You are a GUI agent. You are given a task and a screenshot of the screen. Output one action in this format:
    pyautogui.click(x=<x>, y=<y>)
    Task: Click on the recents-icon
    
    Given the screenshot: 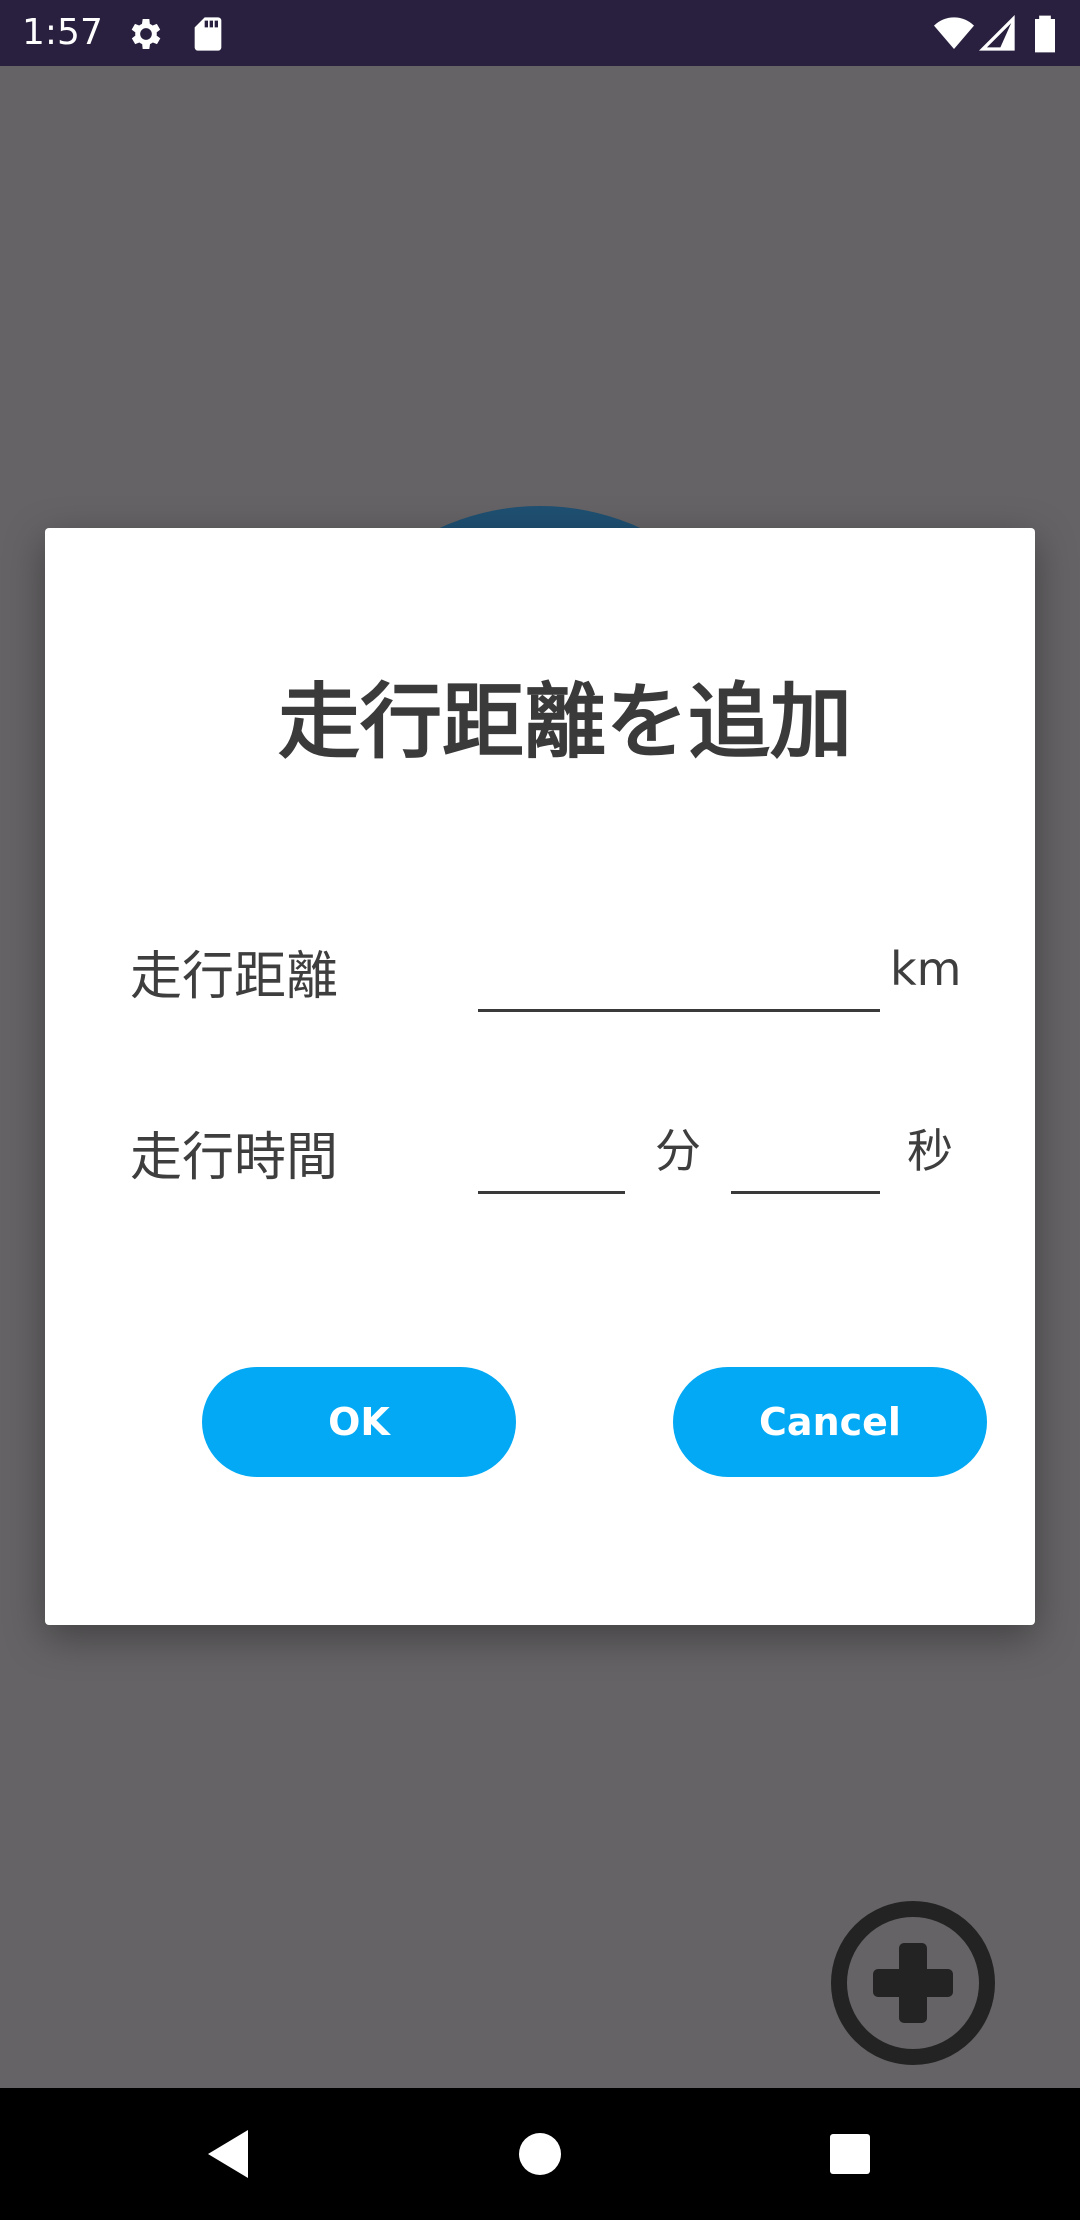 What is the action you would take?
    pyautogui.click(x=850, y=2154)
    